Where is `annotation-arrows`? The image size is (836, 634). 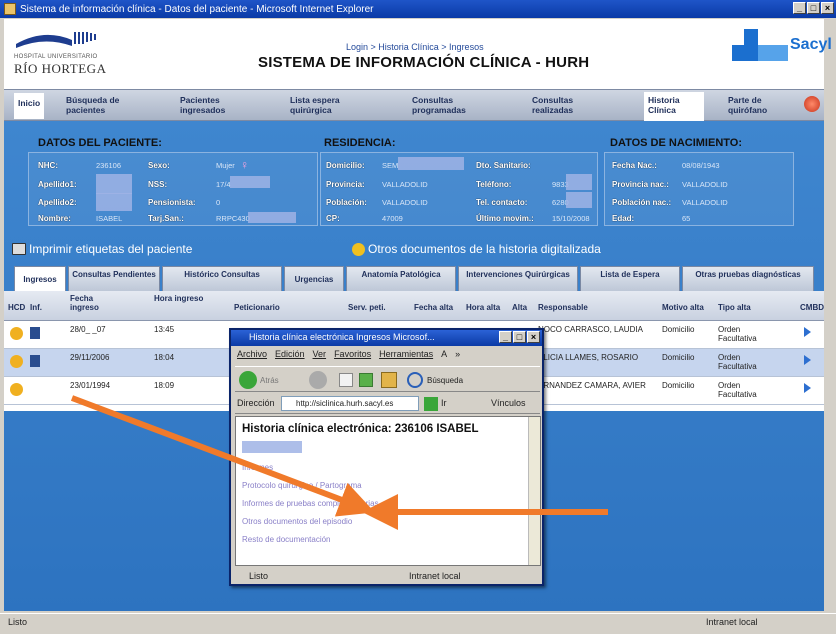 annotation-arrows is located at coordinates (339, 462).